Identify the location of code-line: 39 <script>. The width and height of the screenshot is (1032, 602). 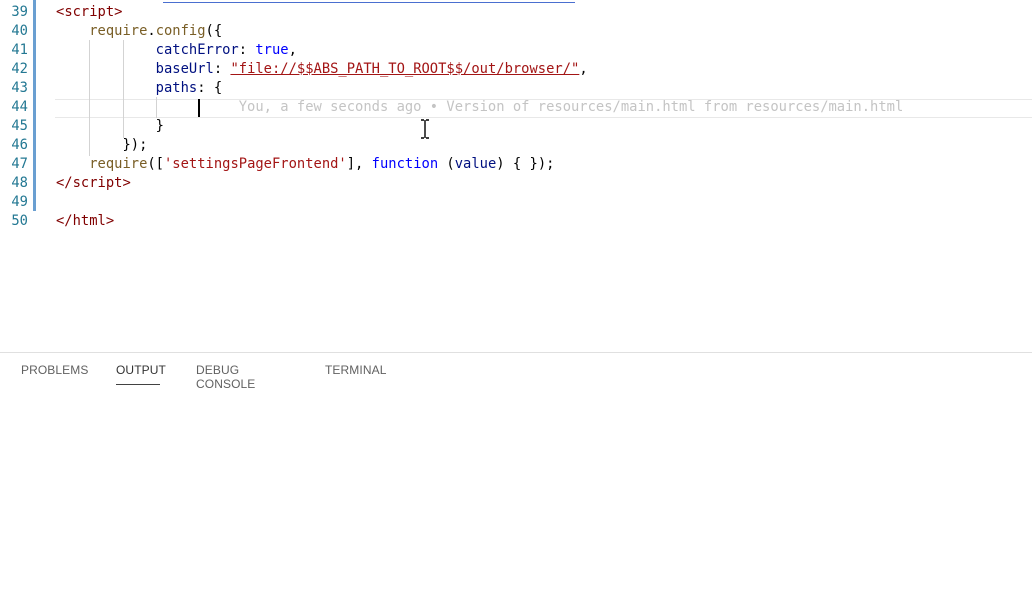
(516, 12).